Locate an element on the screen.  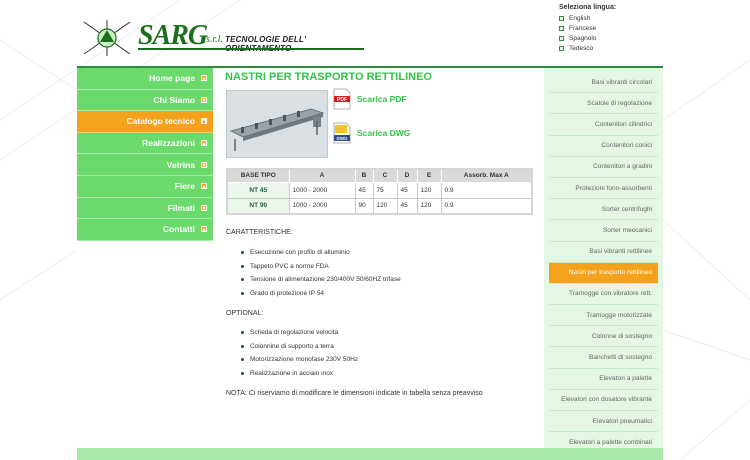
sidebar-item-basi-vibranti-rettilinee: Basi vibranti rettilinee is located at coordinates (603, 252).